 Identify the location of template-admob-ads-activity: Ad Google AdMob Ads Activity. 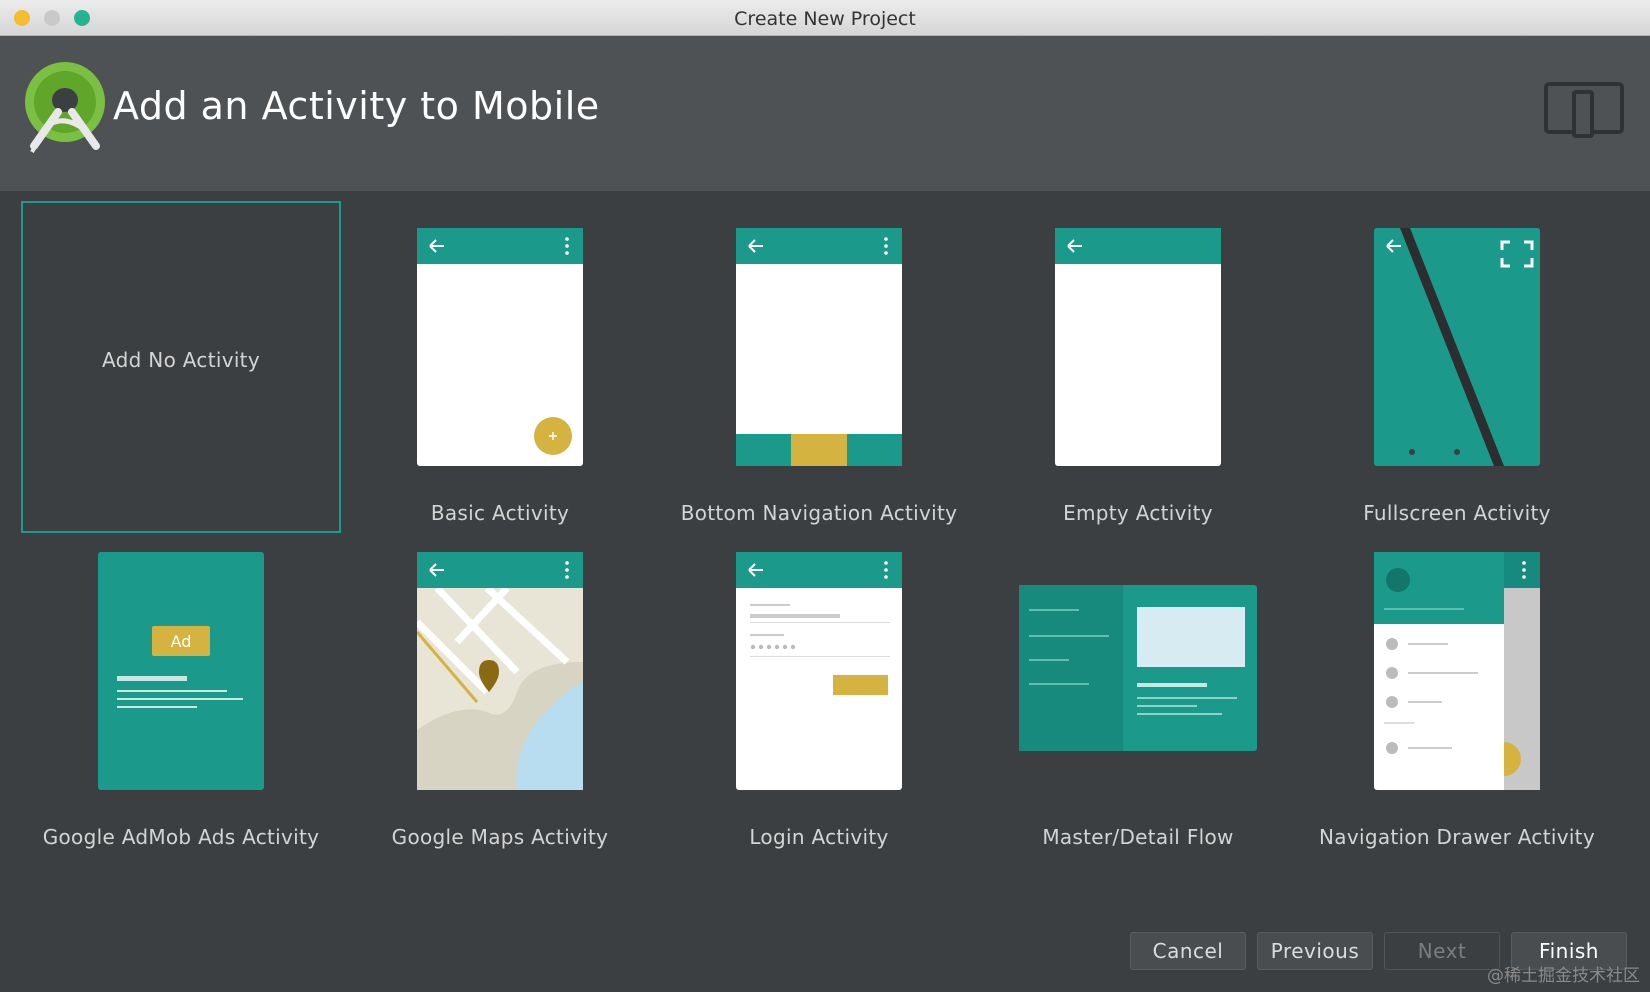
(181, 694).